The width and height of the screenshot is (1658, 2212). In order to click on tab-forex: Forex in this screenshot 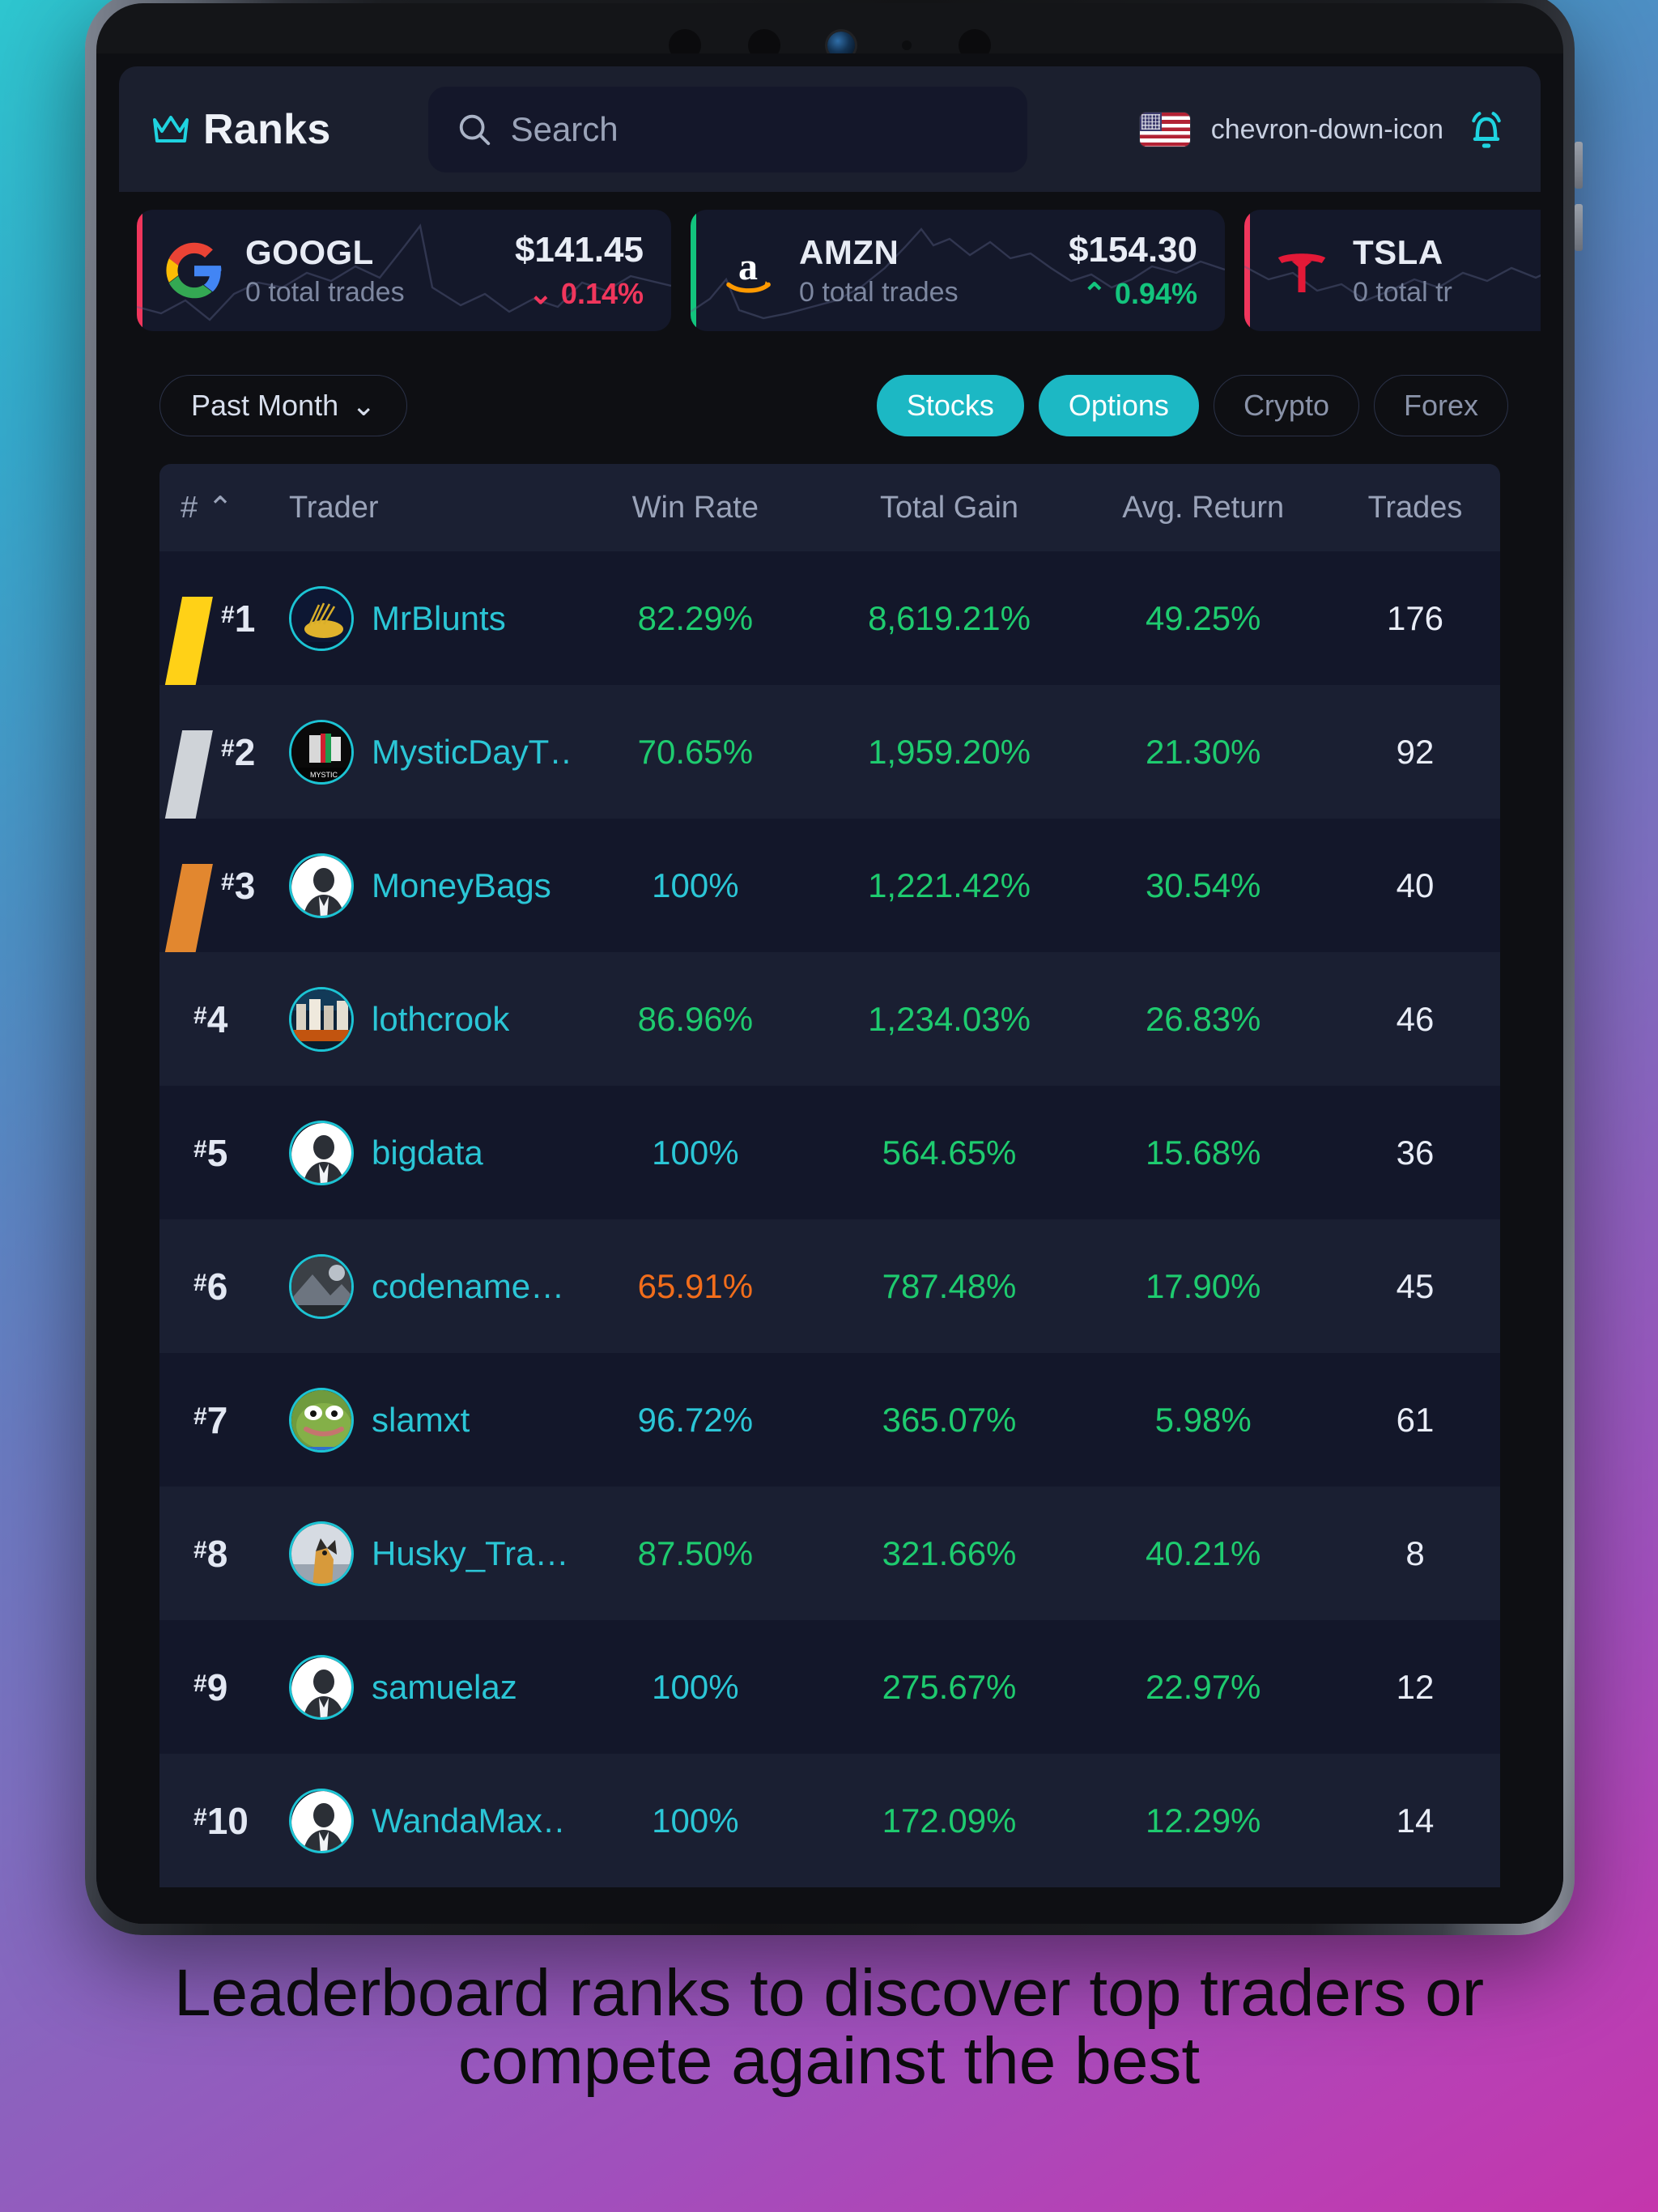, I will do `click(1440, 406)`.